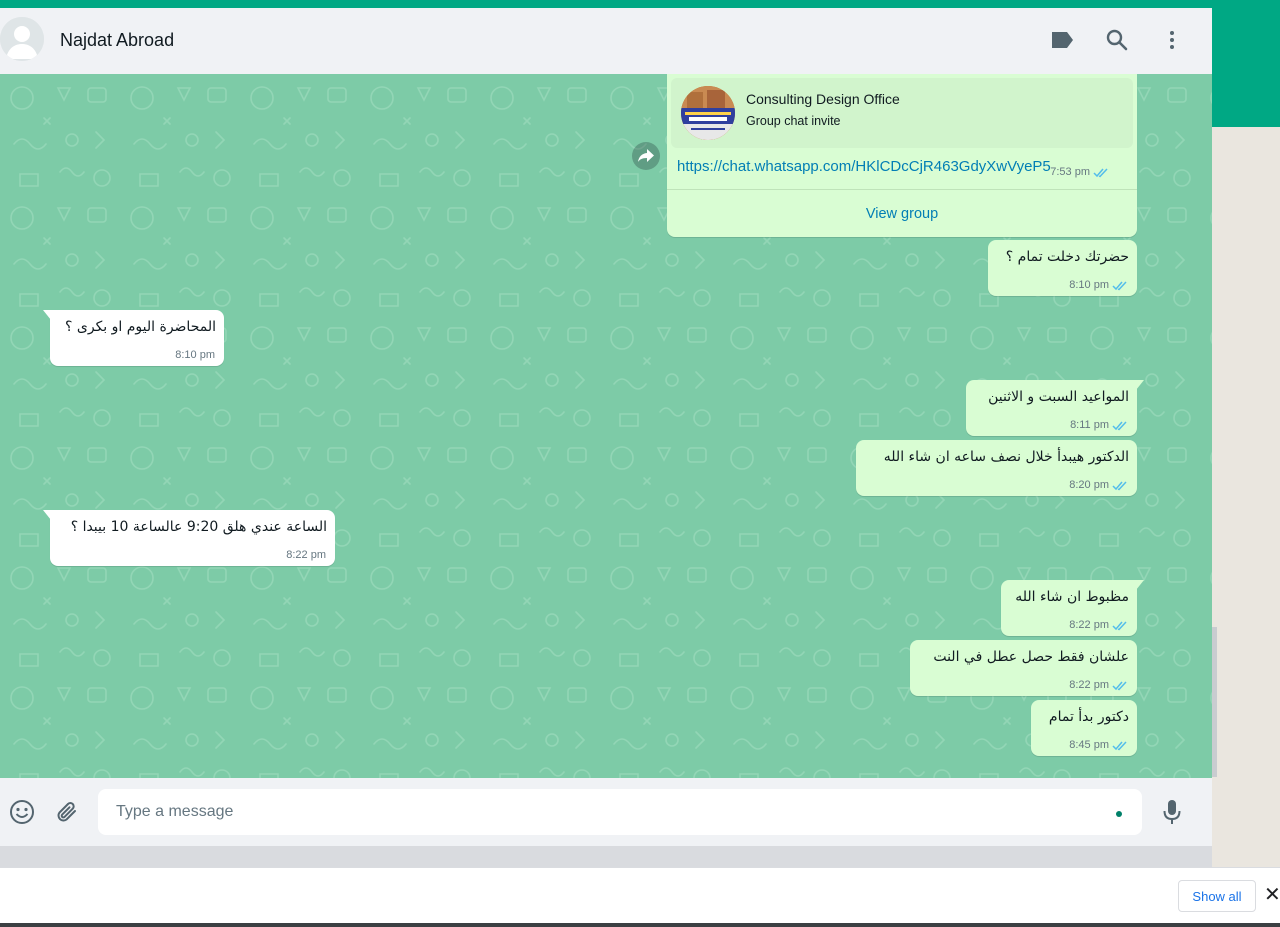  What do you see at coordinates (640, 925) in the screenshot?
I see `taskbar-strip` at bounding box center [640, 925].